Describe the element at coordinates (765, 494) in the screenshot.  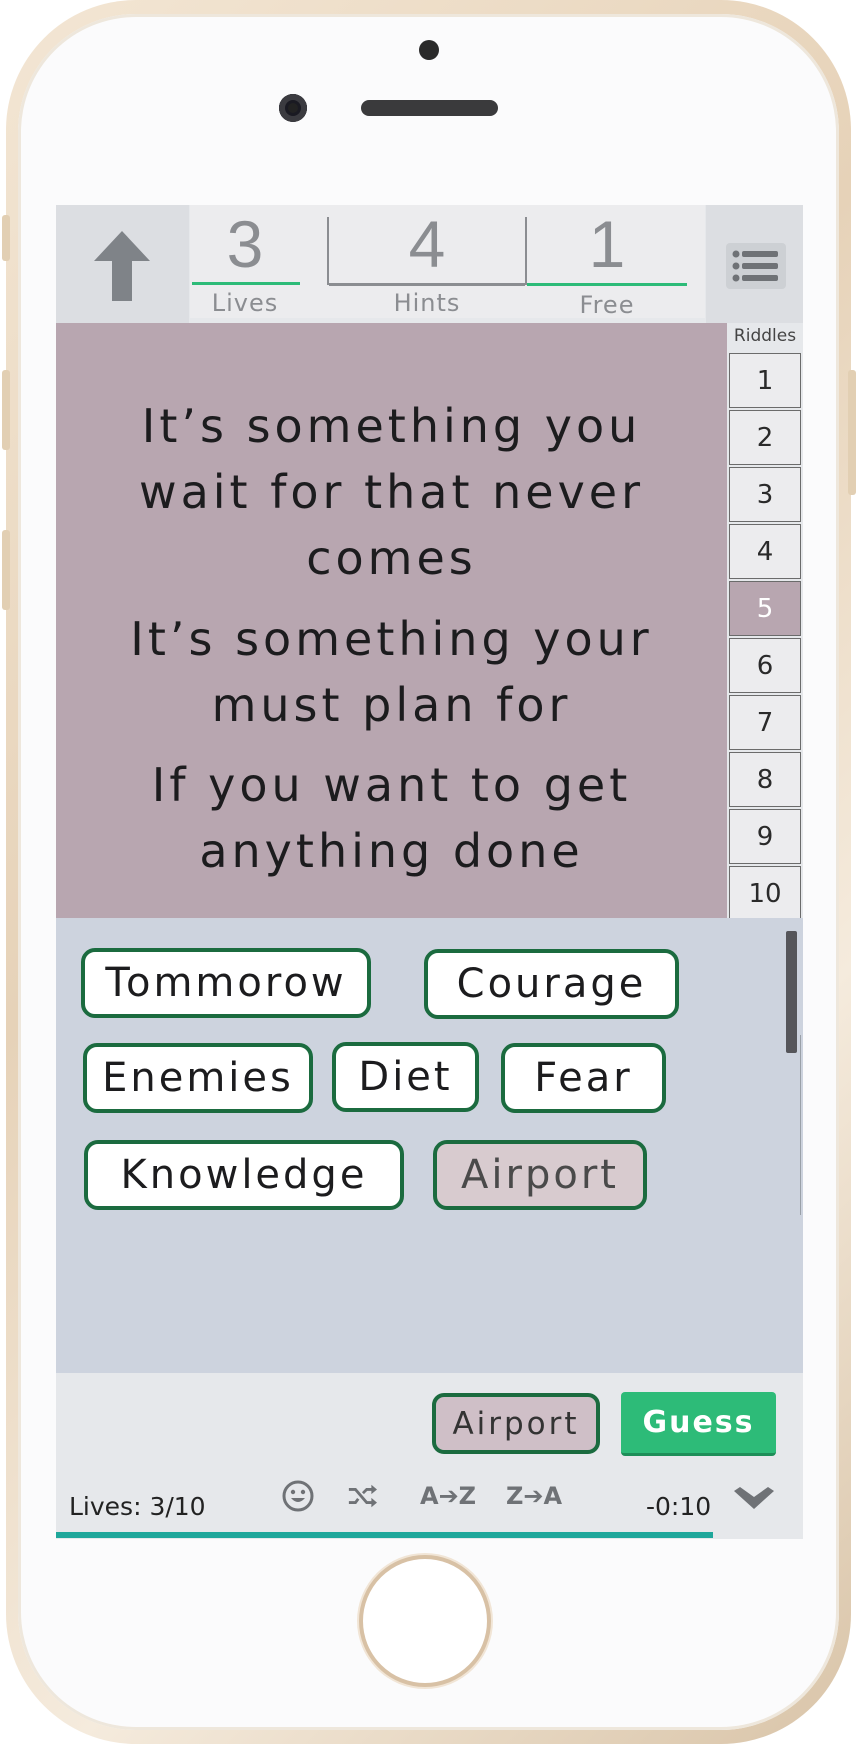
I see `riddle-tab-3: 3` at that location.